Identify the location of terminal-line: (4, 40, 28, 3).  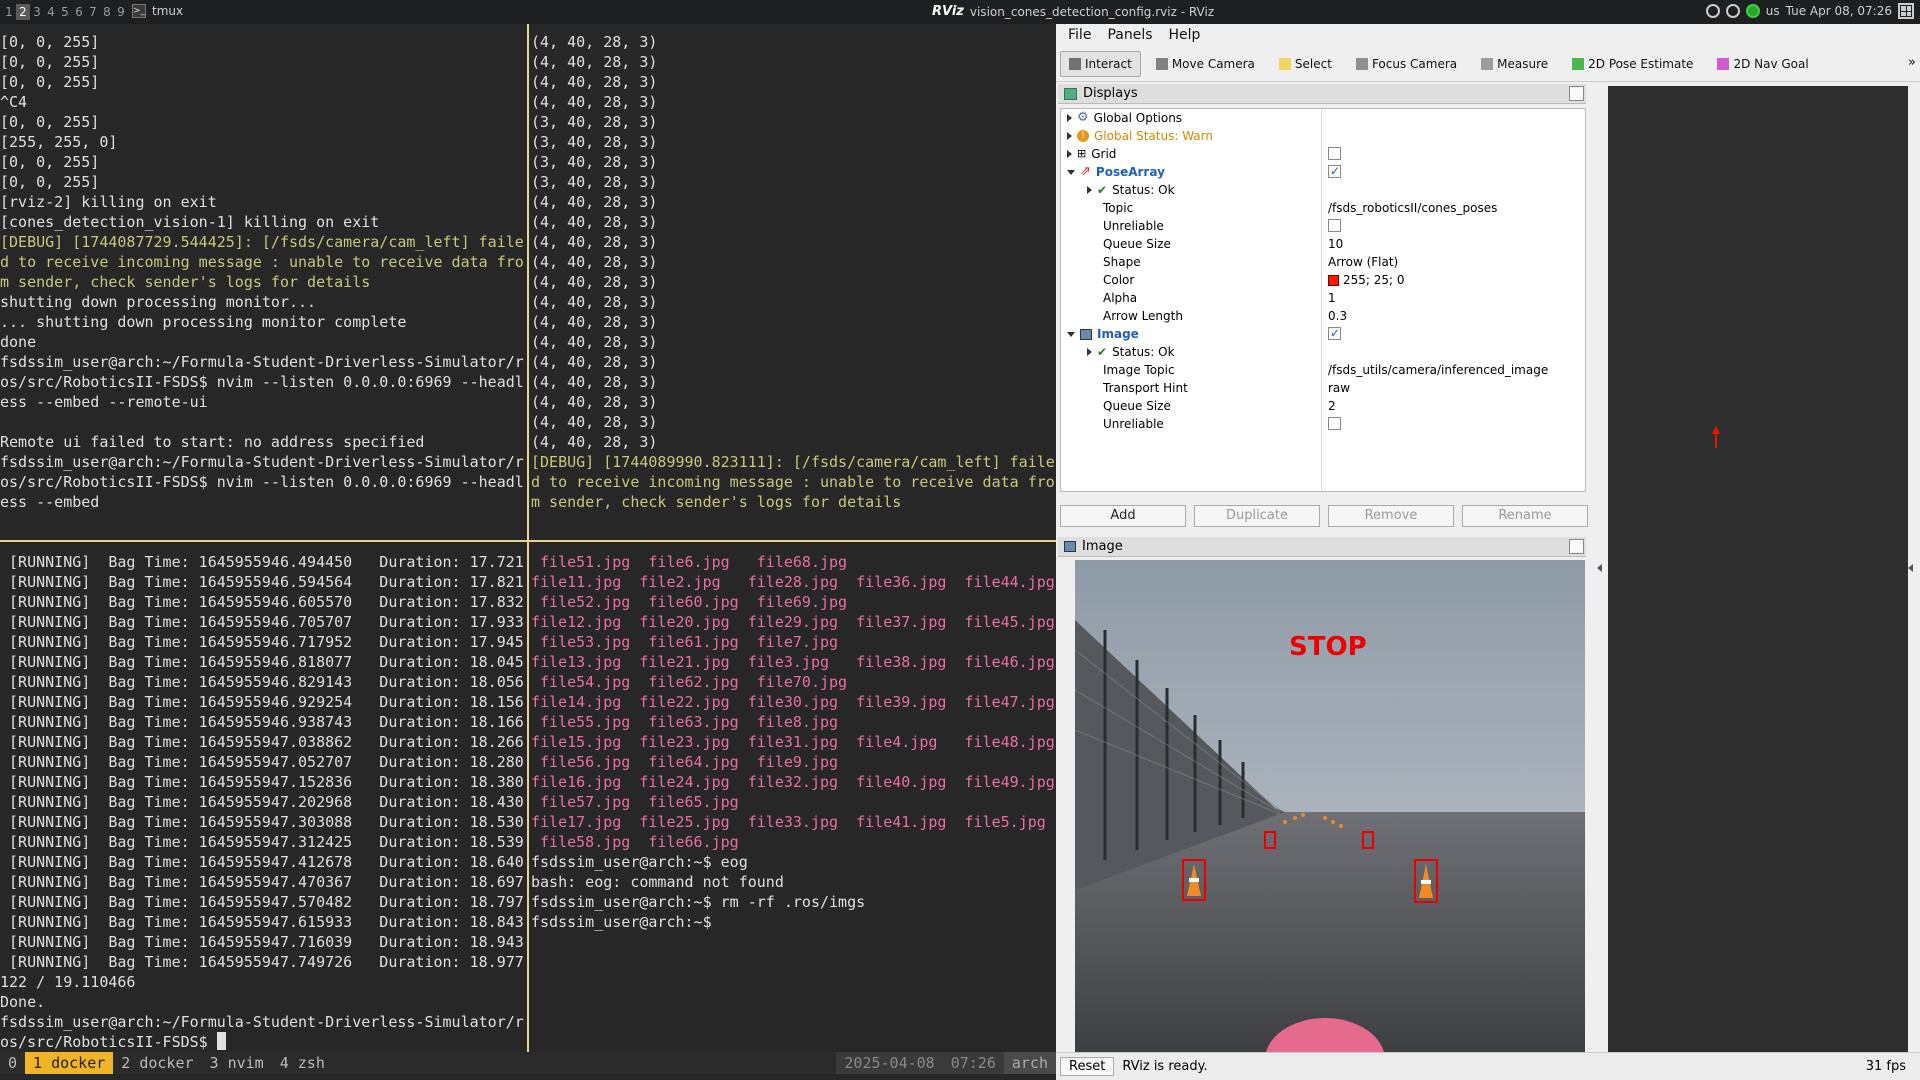
(793, 102).